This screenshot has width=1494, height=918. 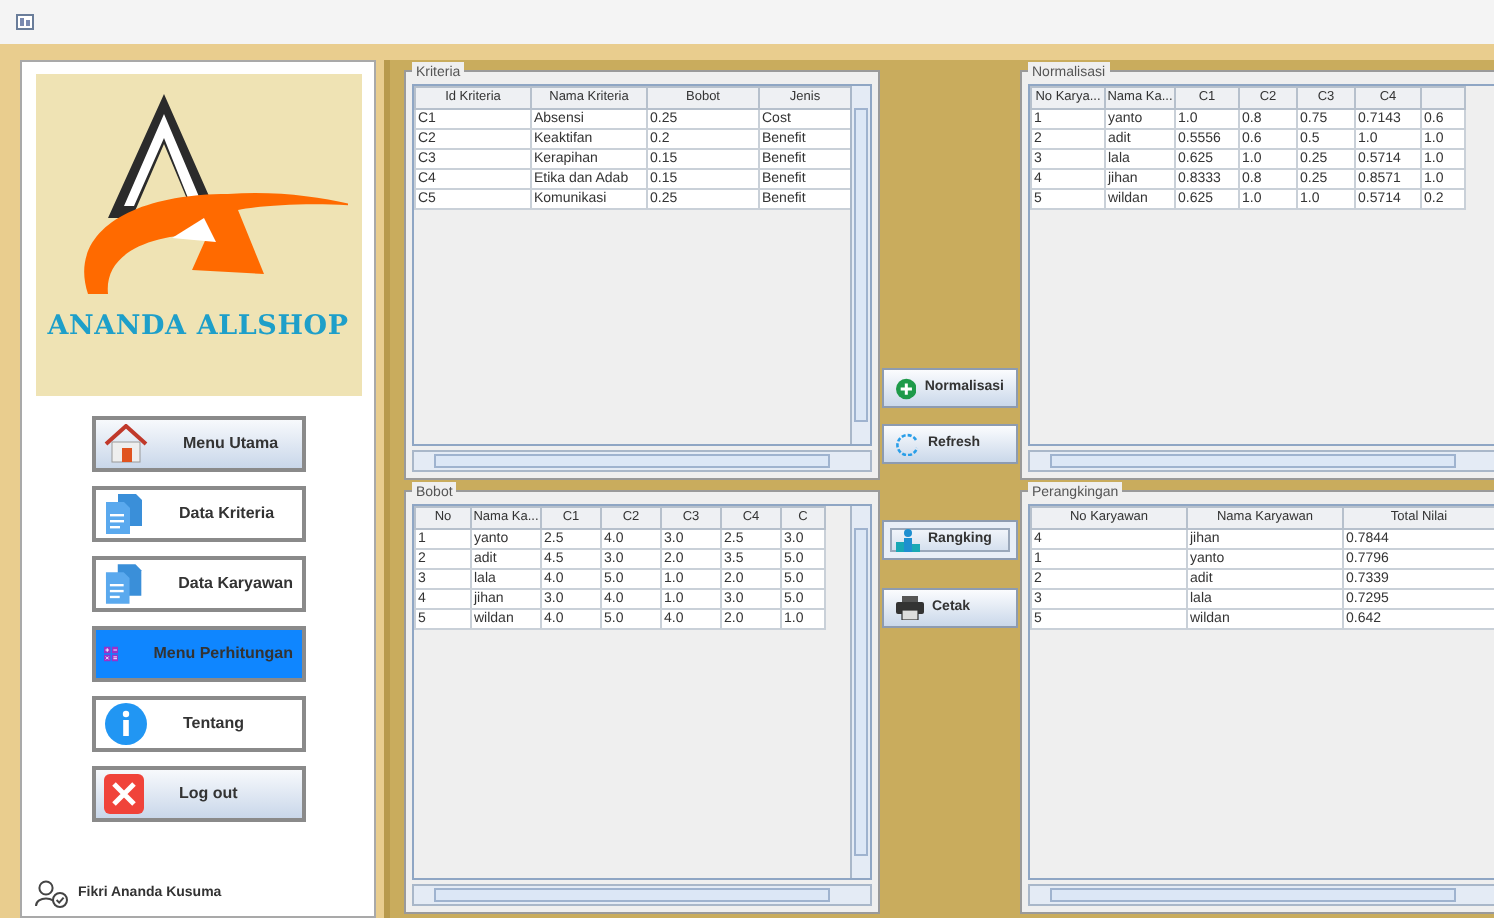 I want to click on podium-icon, so click(x=908, y=540).